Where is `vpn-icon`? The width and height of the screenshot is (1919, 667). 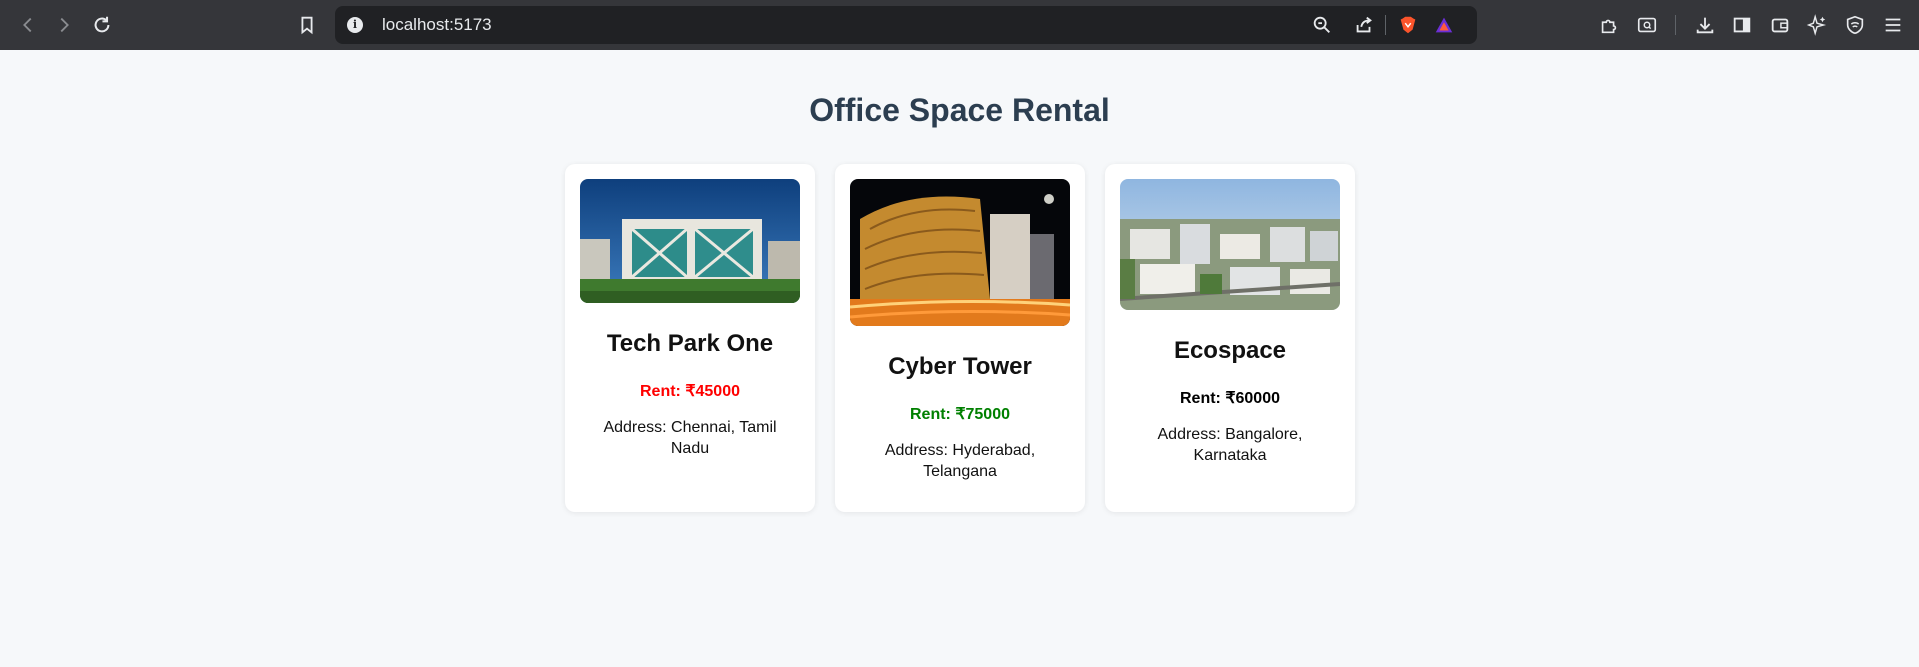
vpn-icon is located at coordinates (1855, 25).